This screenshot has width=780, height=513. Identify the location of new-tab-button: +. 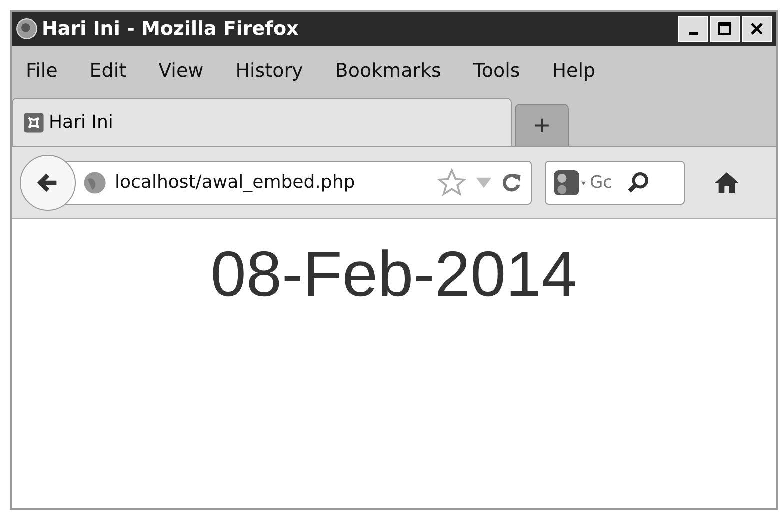
(542, 125).